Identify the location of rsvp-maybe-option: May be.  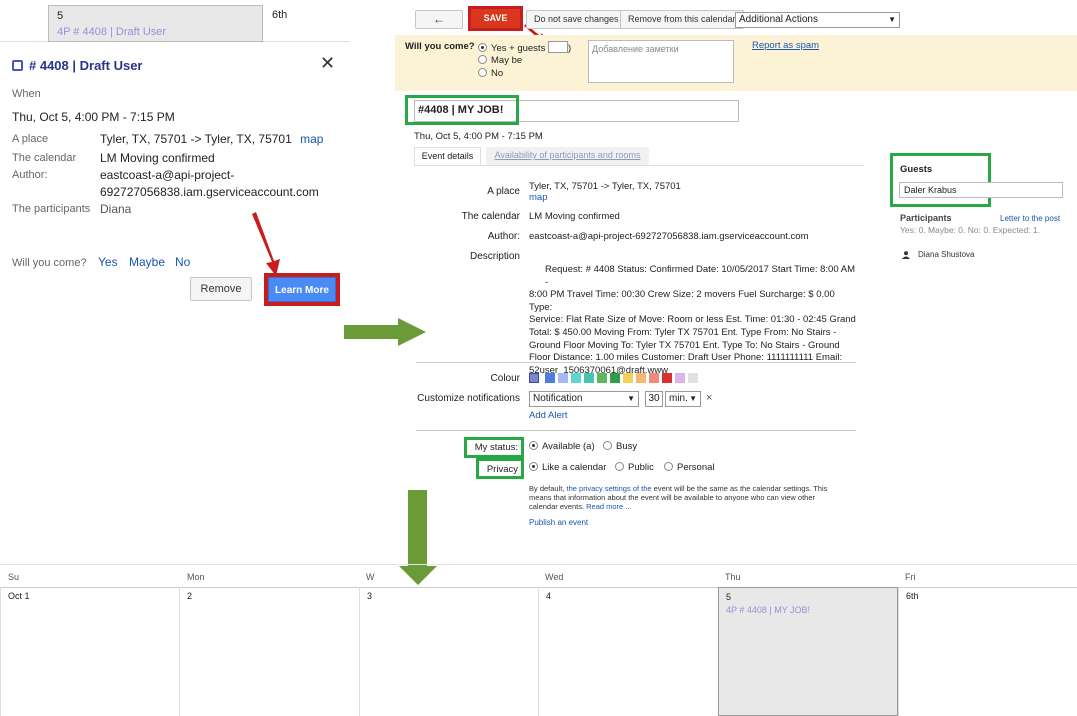
(500, 60).